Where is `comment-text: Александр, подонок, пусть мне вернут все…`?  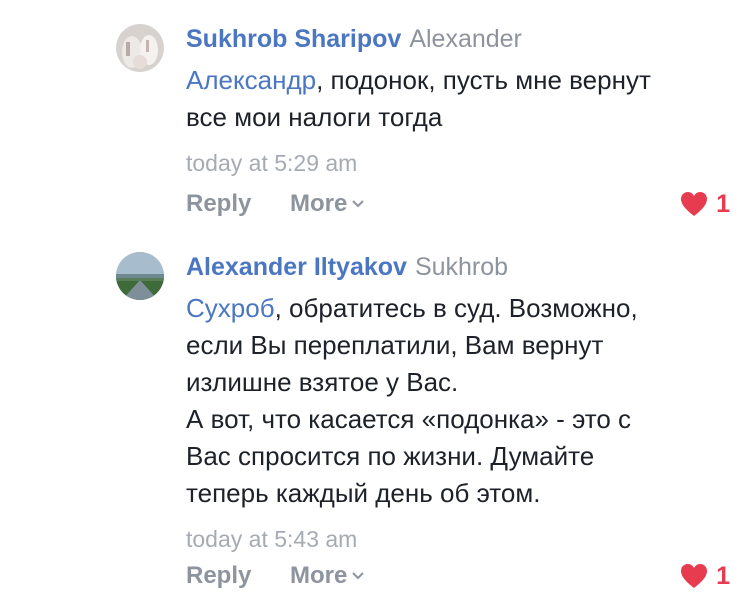
comment-text: Александр, подонок, пусть мне вернут все… is located at coordinates (456, 99).